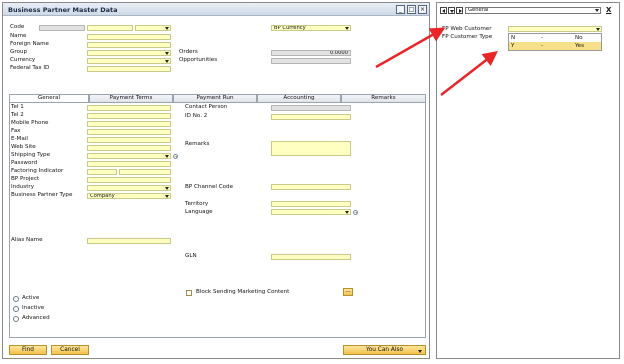  I want to click on arrow-to-fp-web-customer, so click(410, 48).